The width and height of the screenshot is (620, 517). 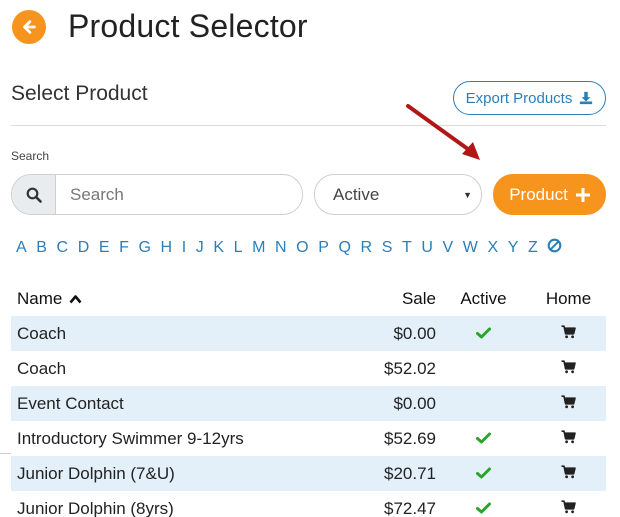 I want to click on alpha-filter-j: J, so click(x=200, y=248).